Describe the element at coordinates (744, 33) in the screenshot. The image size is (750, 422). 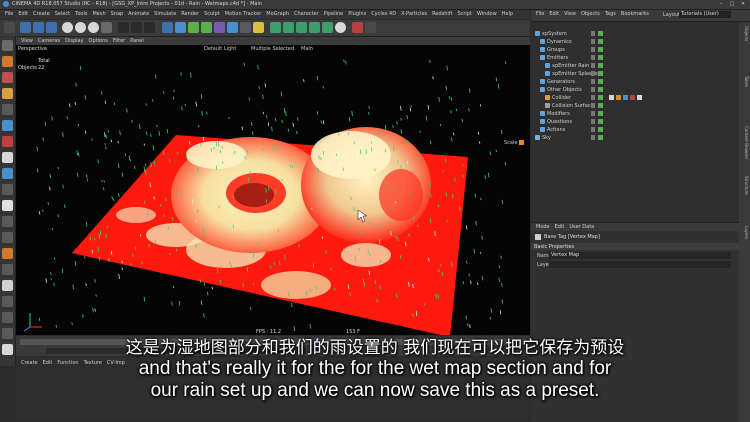
I see `vtab-objects: Objects` at that location.